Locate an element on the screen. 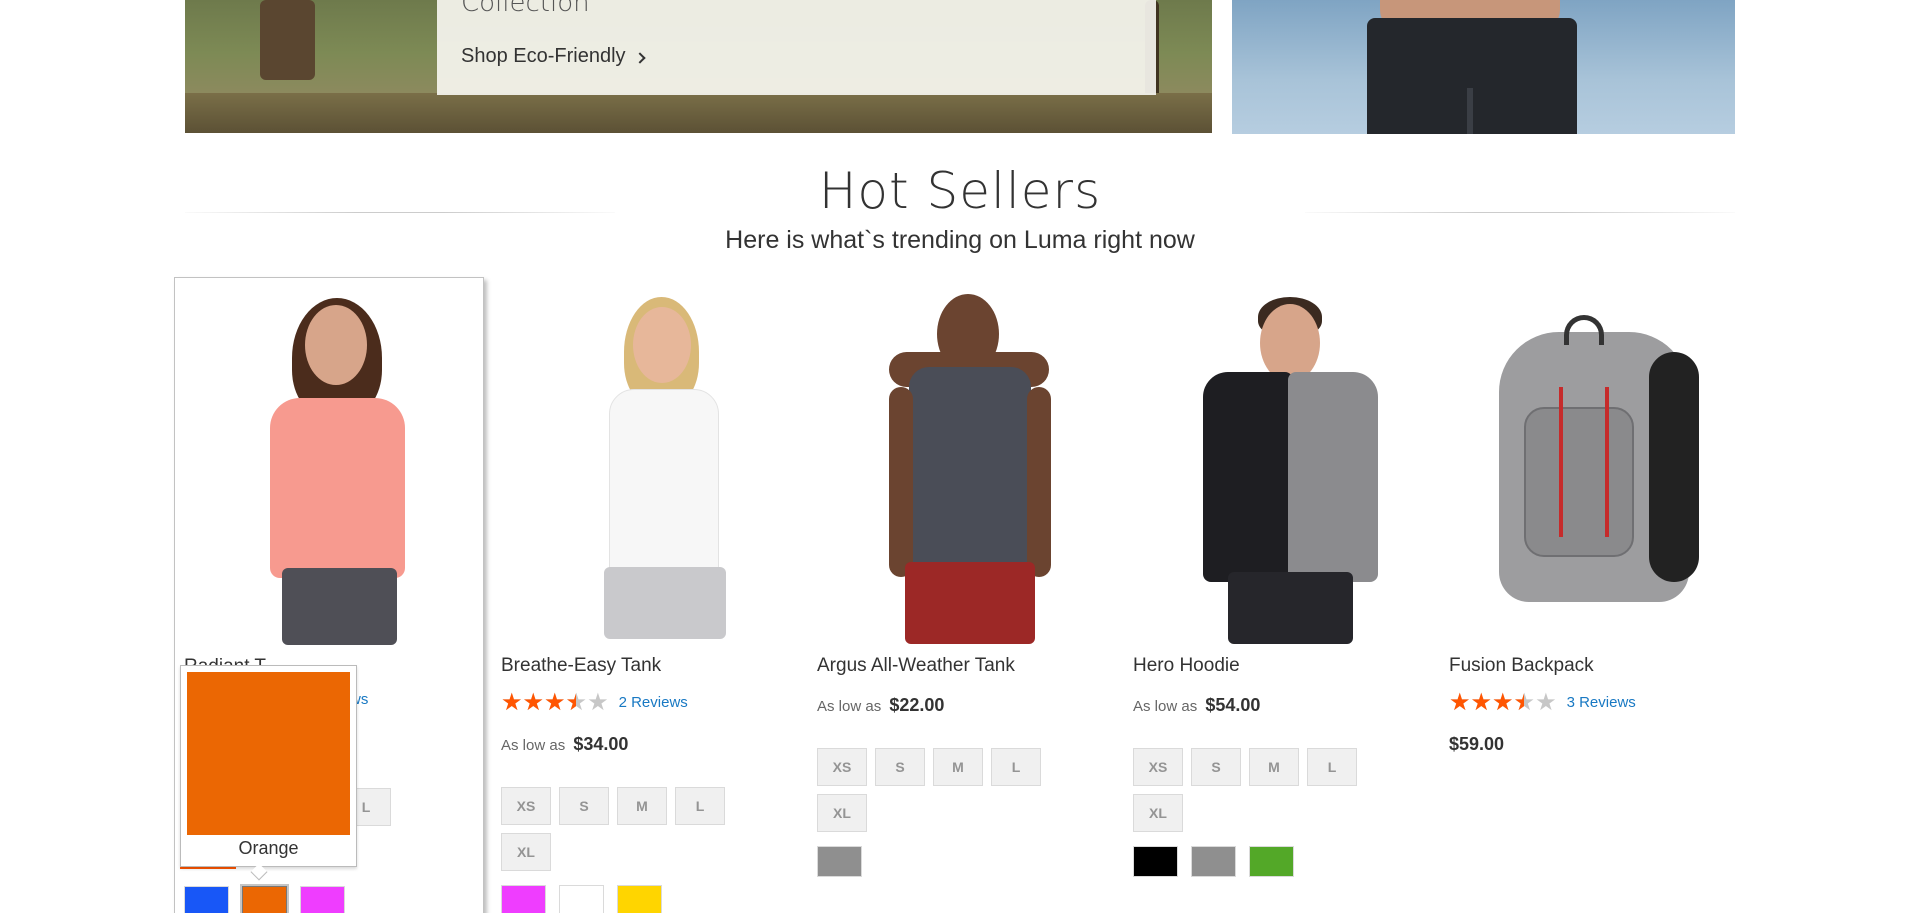 This screenshot has width=1920, height=913. price-box: As low as $34.00 is located at coordinates (564, 744).